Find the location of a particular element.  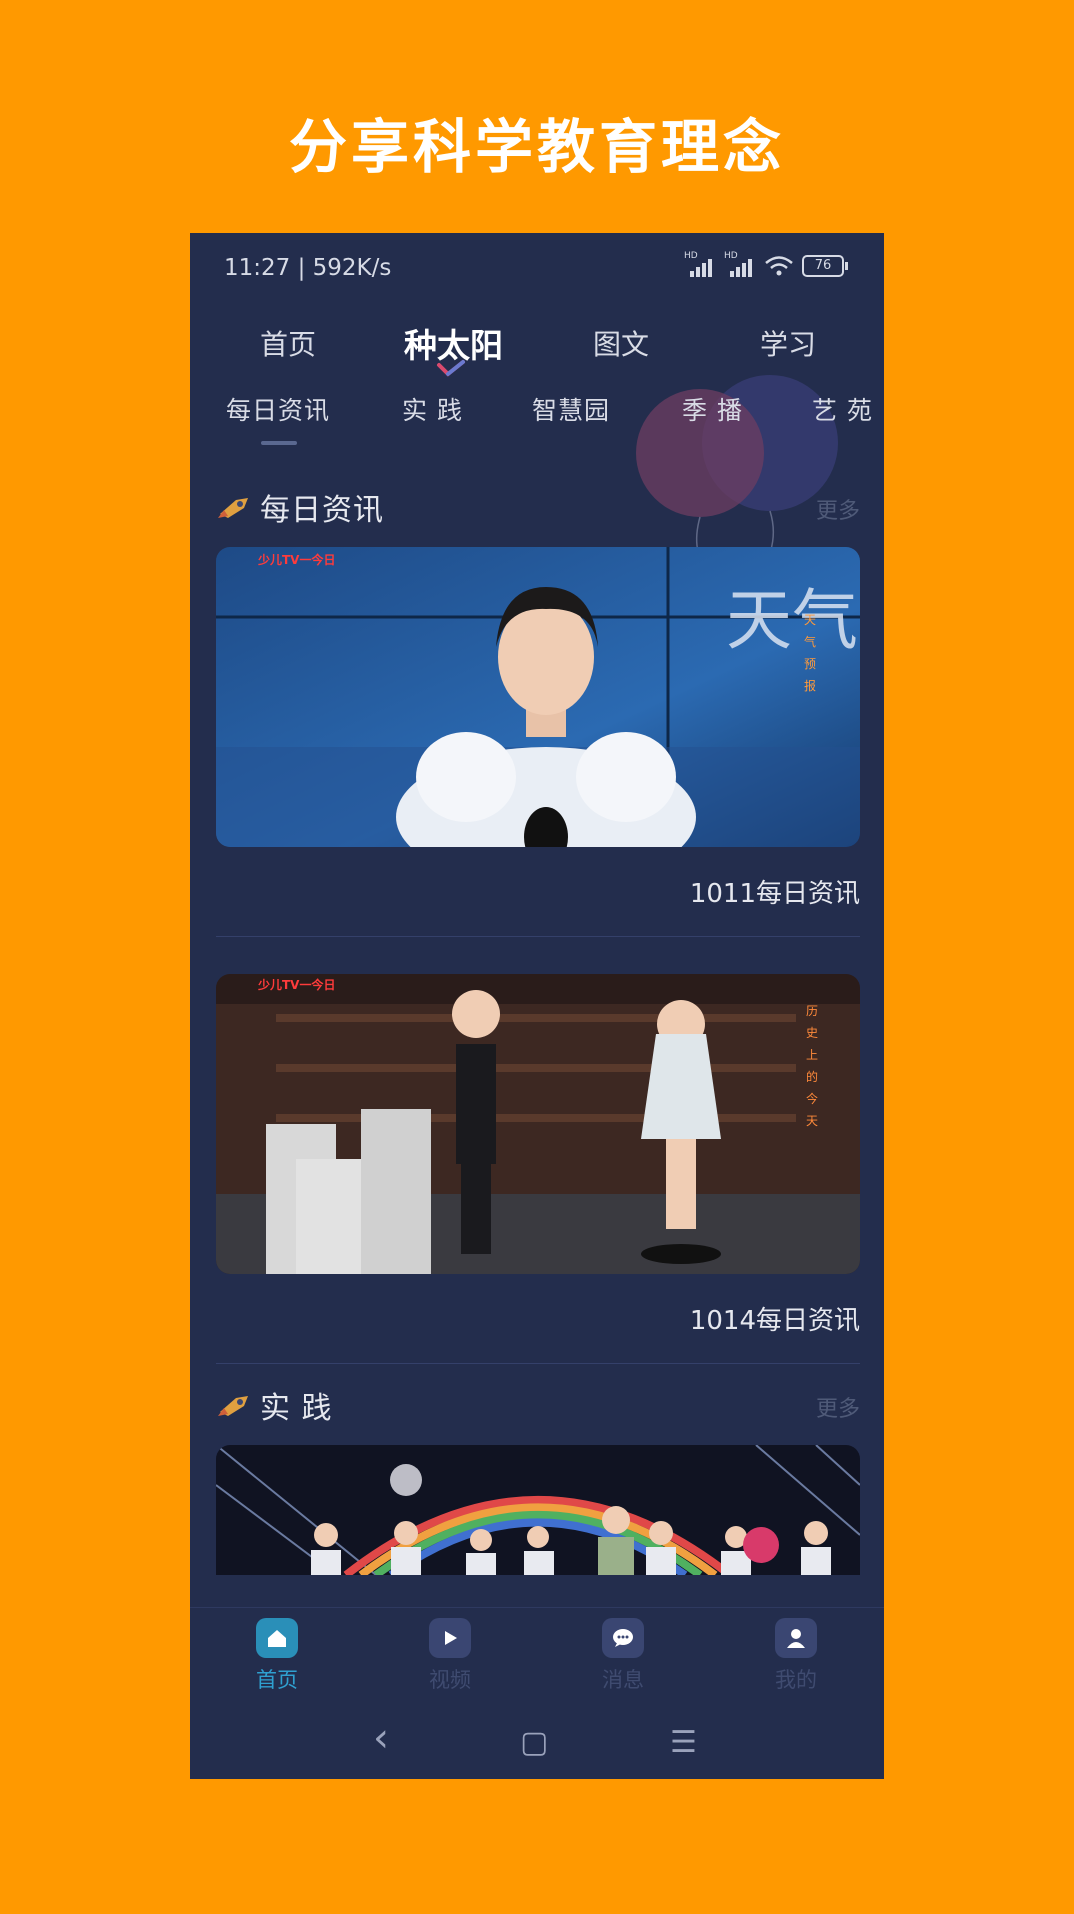

section-title: 实 践 is located at coordinates (296, 1408).